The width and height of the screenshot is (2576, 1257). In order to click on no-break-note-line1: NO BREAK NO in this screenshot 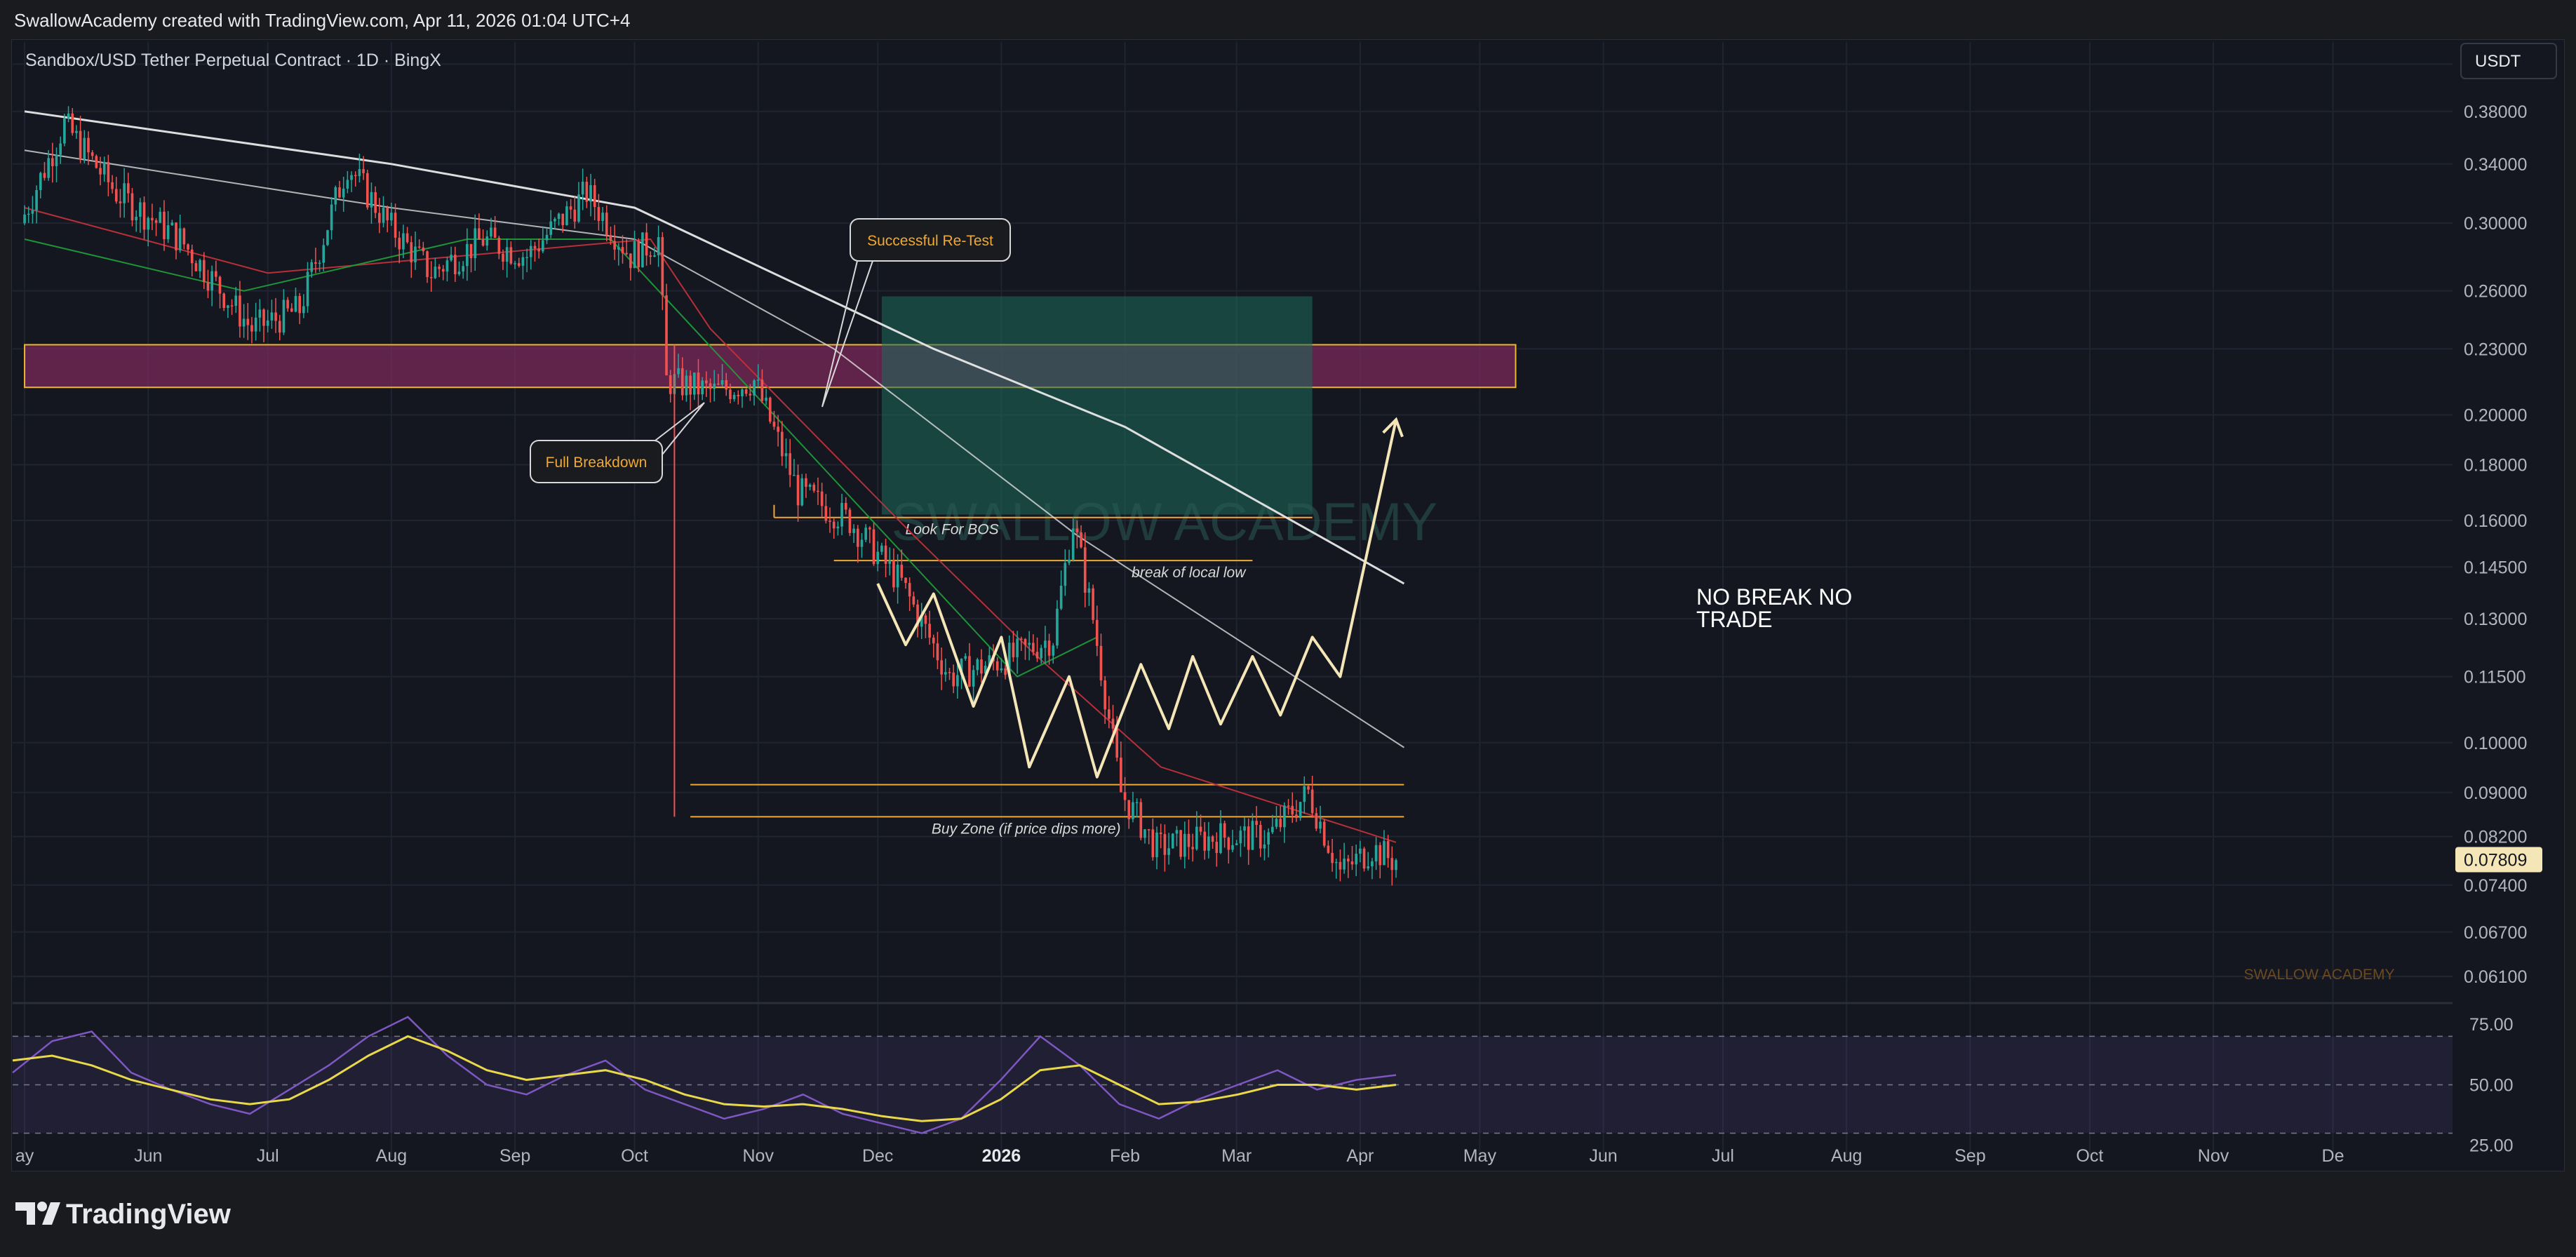, I will do `click(1774, 597)`.